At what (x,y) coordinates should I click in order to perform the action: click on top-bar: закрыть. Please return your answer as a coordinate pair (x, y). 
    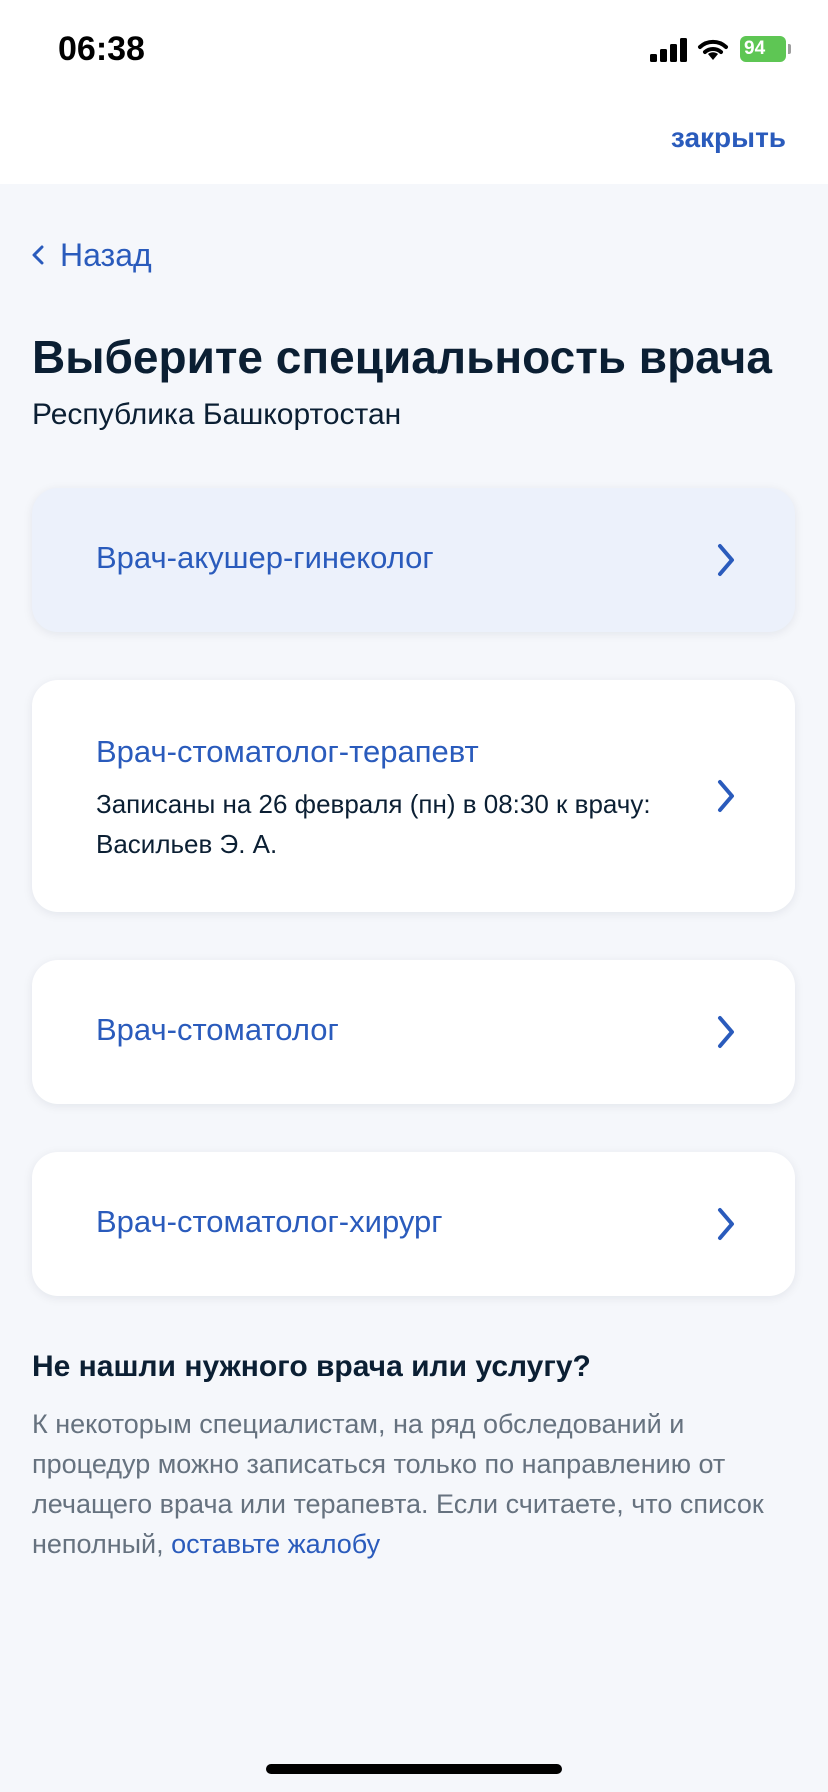
    Looking at the image, I should click on (414, 142).